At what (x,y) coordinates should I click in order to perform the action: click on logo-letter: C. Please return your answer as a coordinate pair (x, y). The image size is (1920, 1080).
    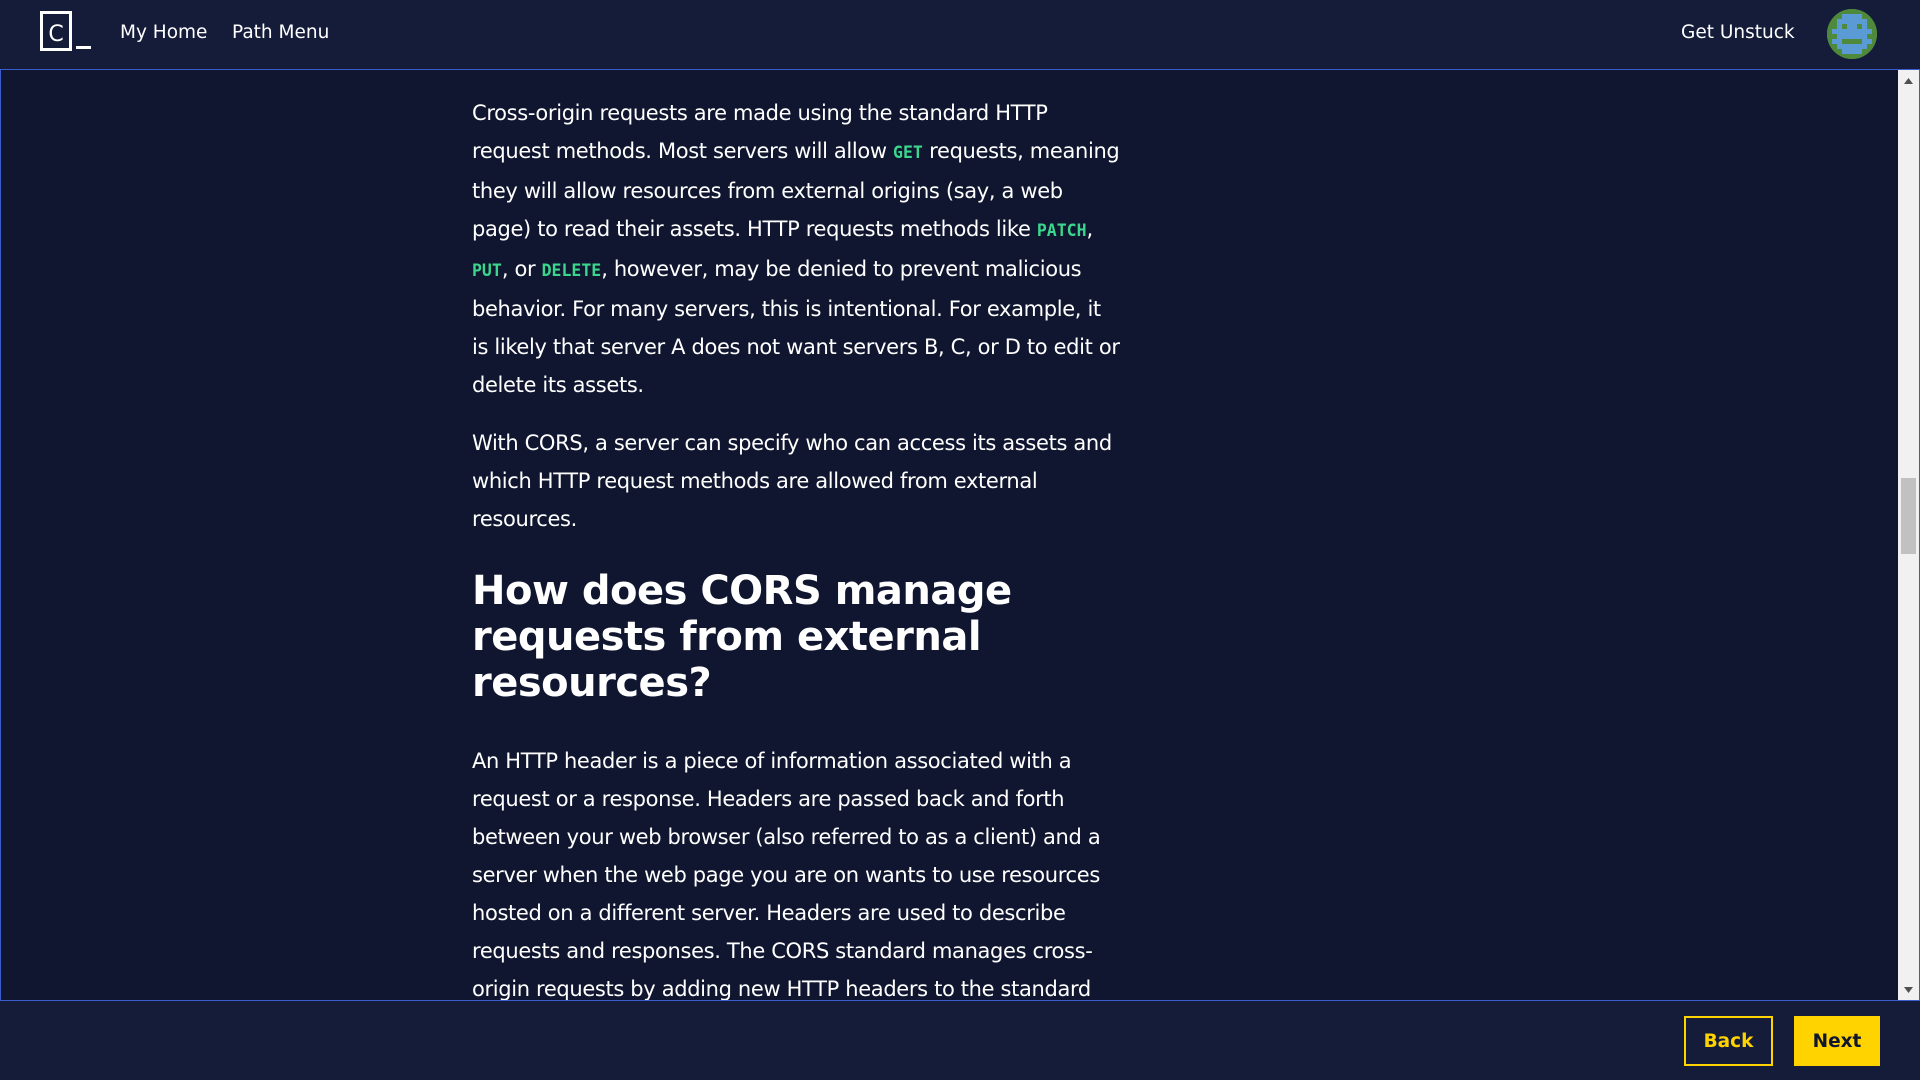
    Looking at the image, I should click on (55, 34).